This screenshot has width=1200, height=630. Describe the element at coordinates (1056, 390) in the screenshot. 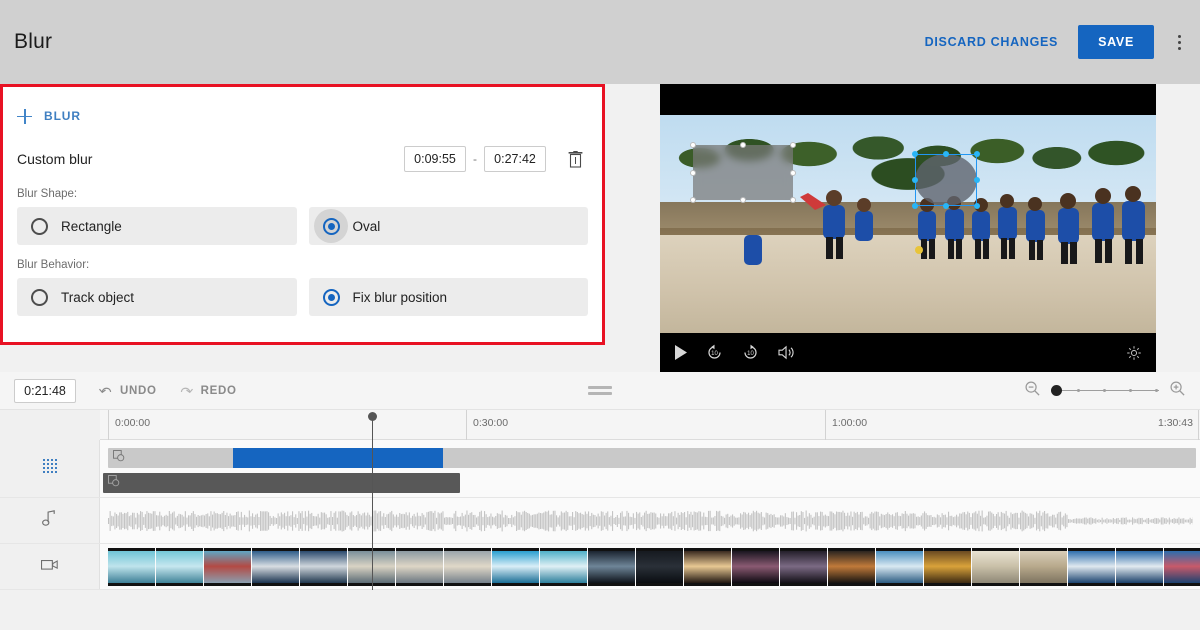

I see `zoom-slider-thumb` at that location.